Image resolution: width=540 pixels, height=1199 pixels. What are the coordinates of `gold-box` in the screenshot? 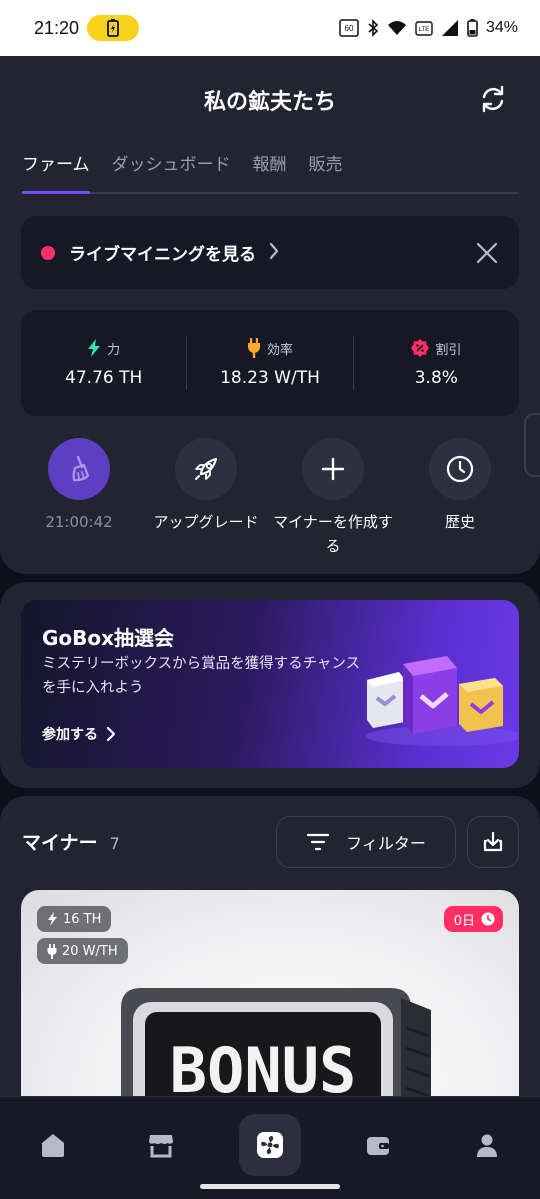 It's located at (481, 705).